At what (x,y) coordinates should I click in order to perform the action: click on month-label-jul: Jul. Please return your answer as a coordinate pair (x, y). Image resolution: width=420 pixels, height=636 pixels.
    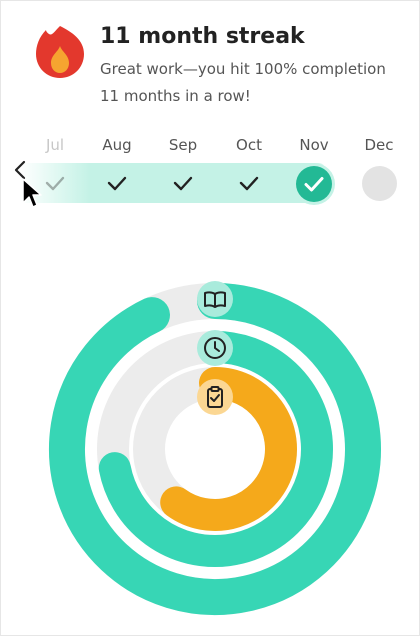
    Looking at the image, I should click on (55, 145).